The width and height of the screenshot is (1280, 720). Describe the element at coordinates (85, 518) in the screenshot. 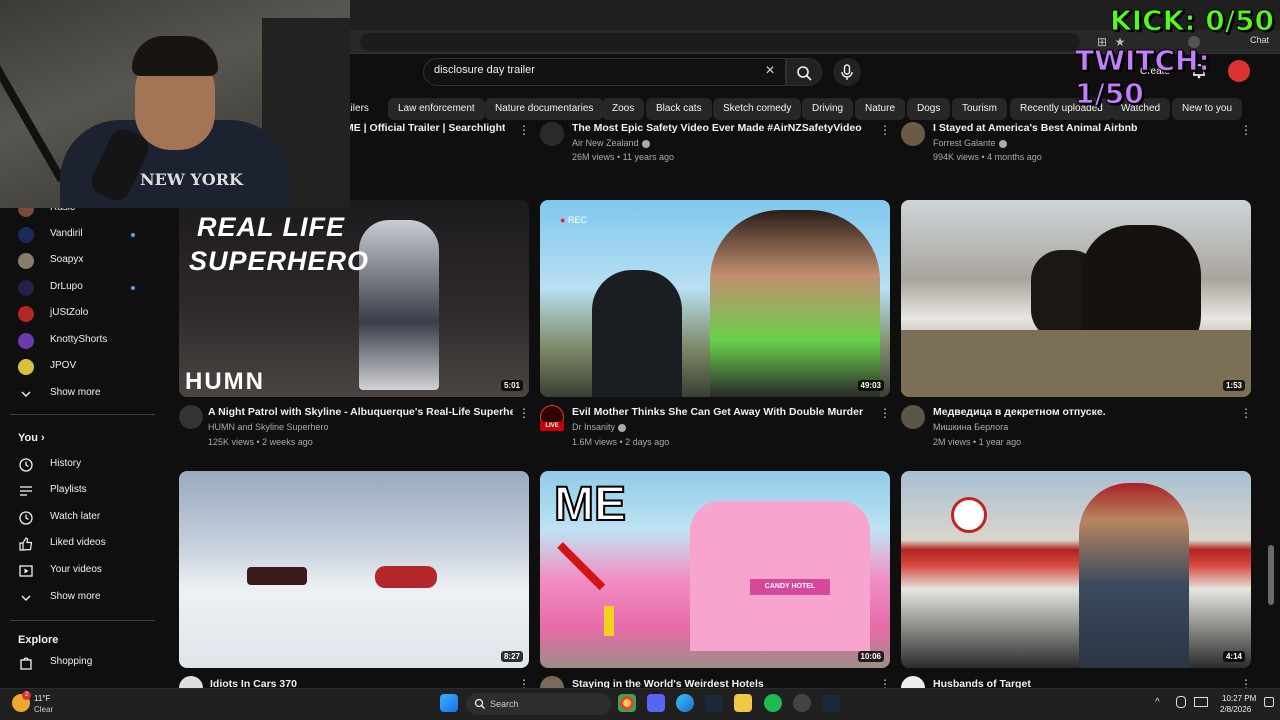

I see `sidebar-item-watch-later: Watch later` at that location.